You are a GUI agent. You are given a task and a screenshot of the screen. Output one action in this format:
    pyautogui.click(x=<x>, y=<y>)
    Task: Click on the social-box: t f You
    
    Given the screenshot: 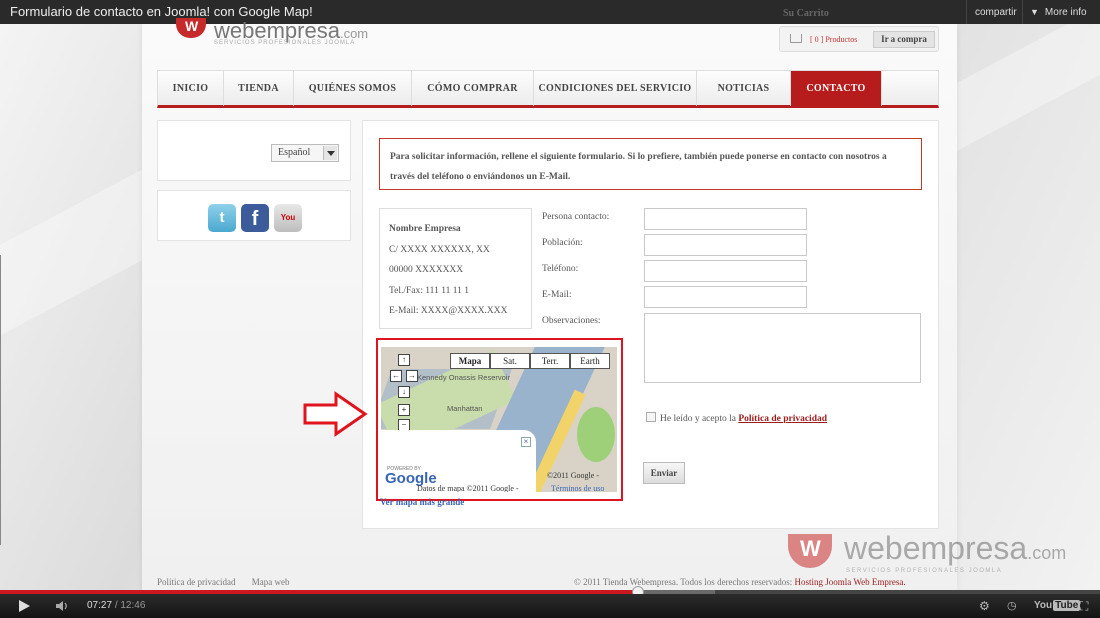 What is the action you would take?
    pyautogui.click(x=254, y=215)
    